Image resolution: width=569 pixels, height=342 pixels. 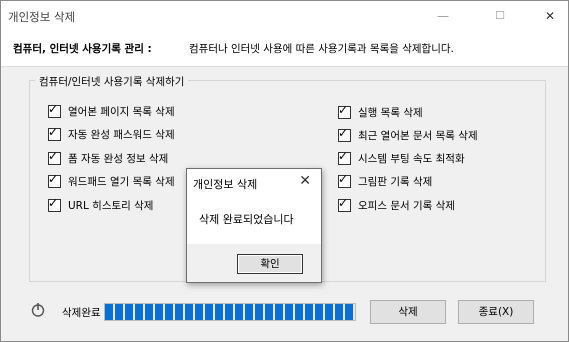 I want to click on dialog-title: 개인정보 삭제, so click(x=225, y=184).